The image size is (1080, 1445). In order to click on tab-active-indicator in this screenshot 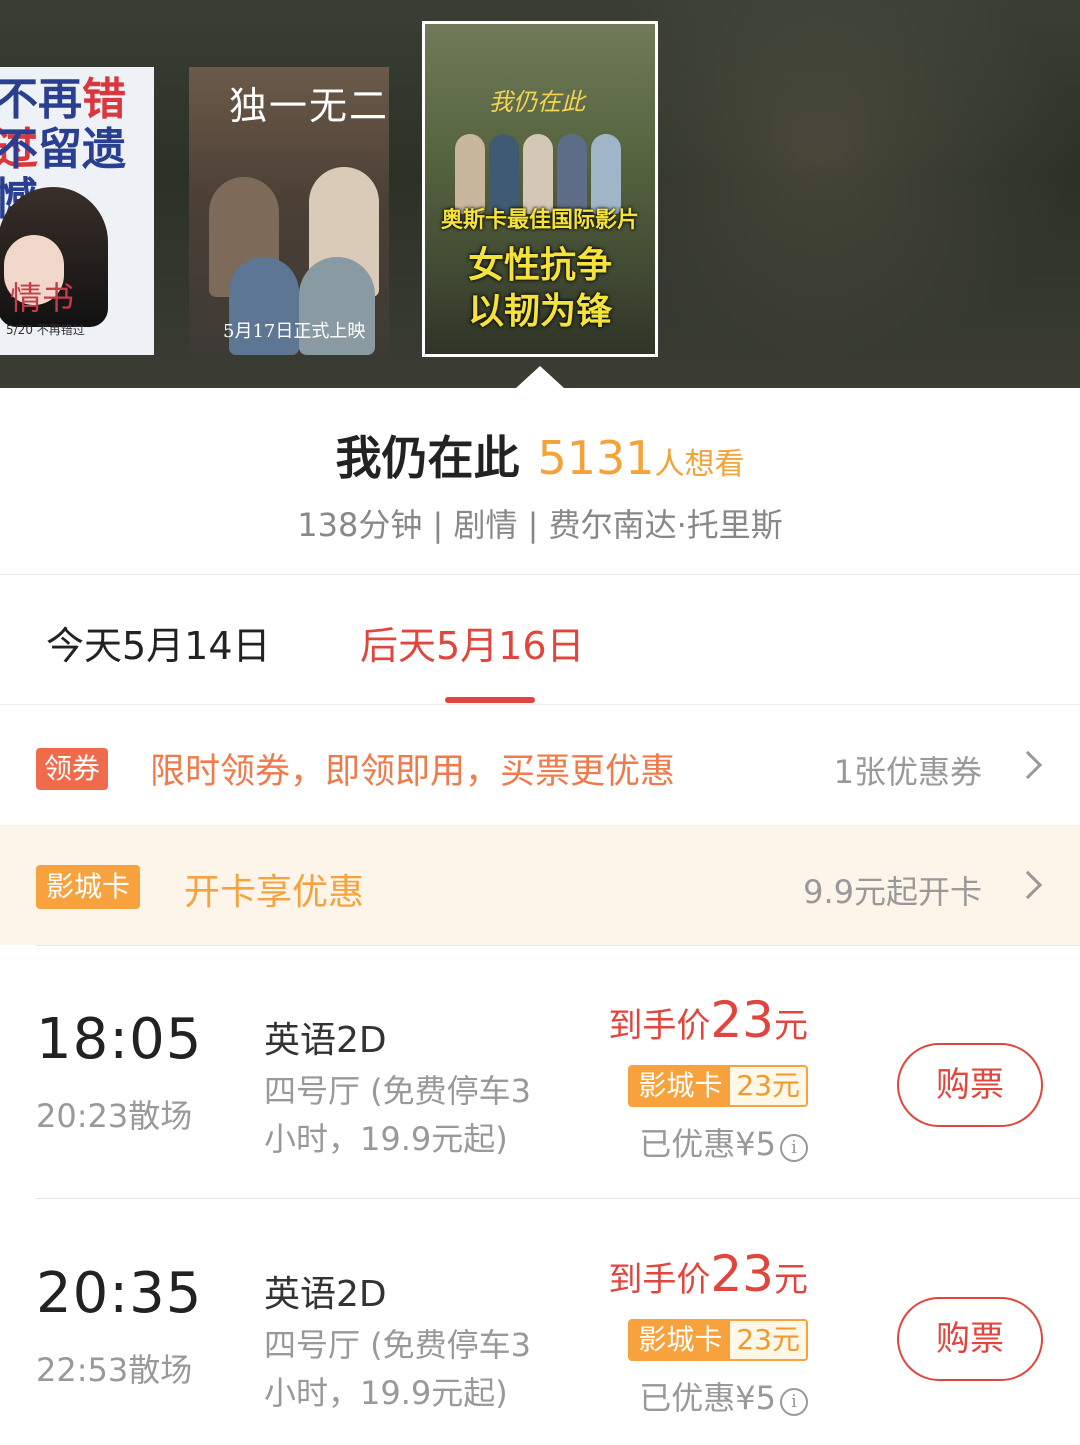, I will do `click(490, 700)`.